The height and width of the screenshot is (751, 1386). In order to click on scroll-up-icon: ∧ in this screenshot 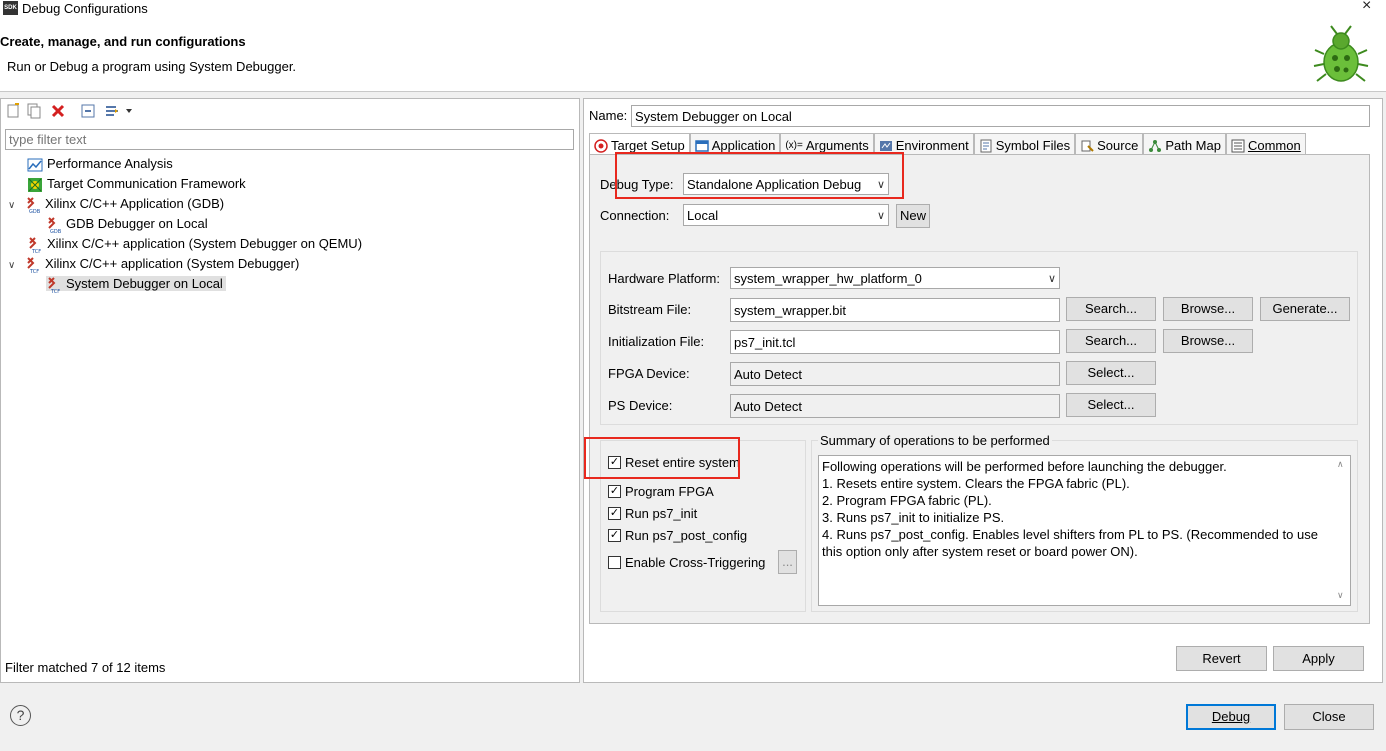, I will do `click(1340, 464)`.